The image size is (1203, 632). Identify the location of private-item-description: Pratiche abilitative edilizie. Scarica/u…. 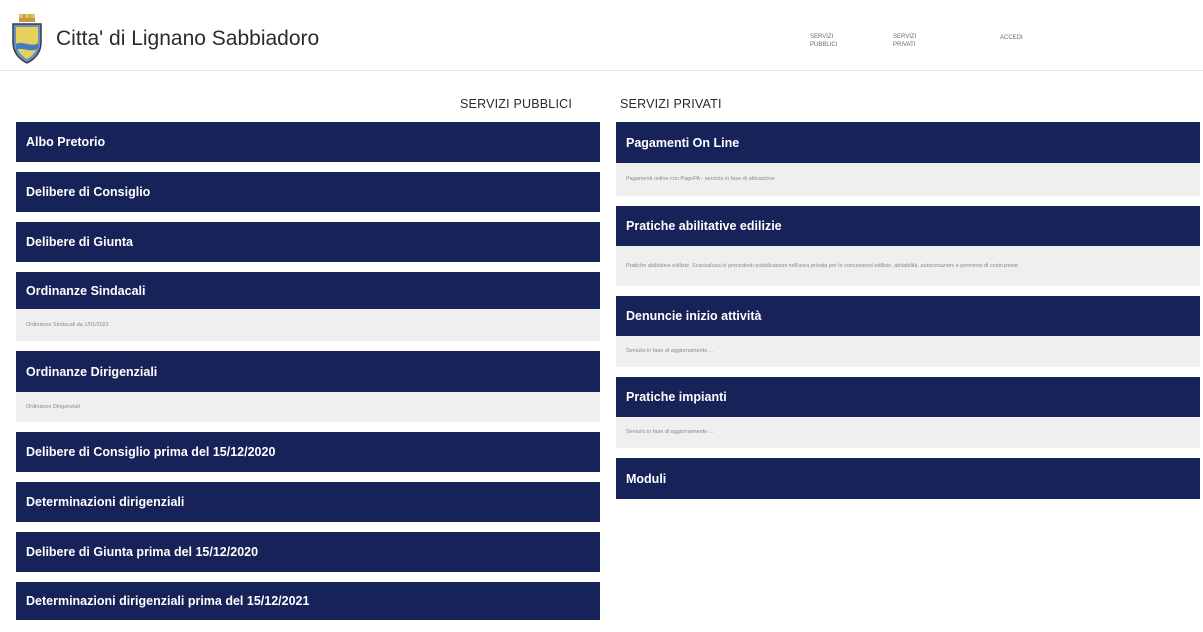
(908, 266).